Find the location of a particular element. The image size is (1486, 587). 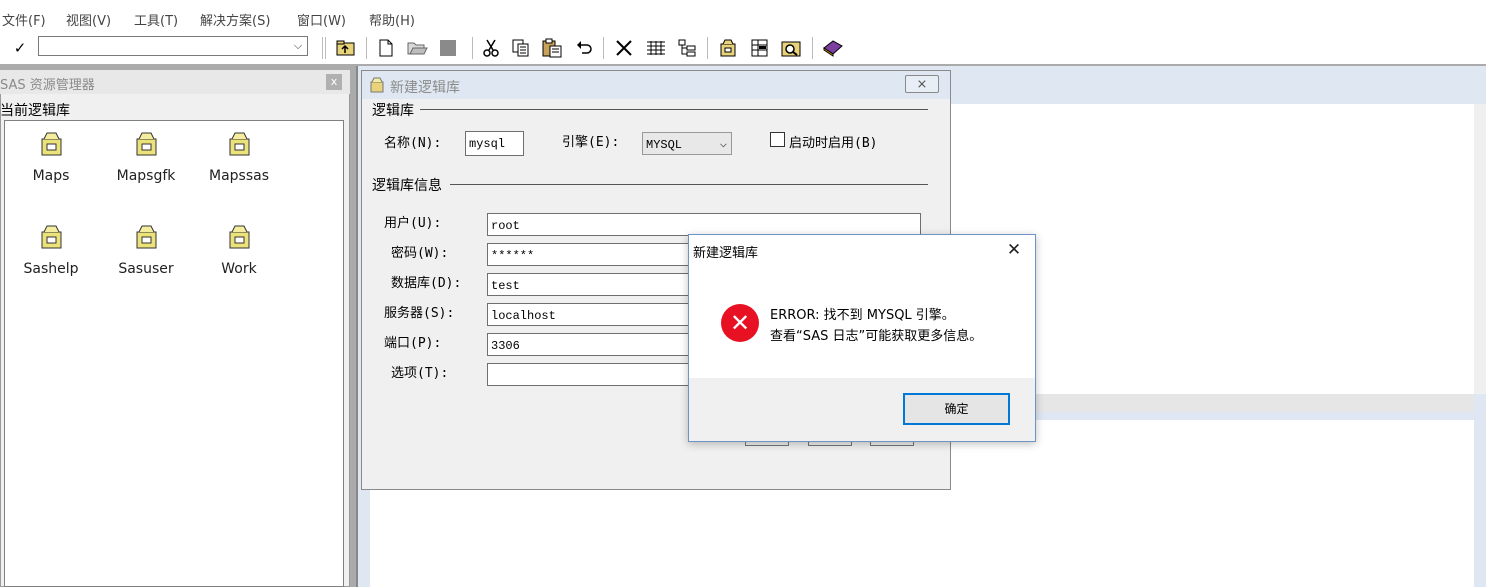

close-icon: ⨯ is located at coordinates (922, 84).